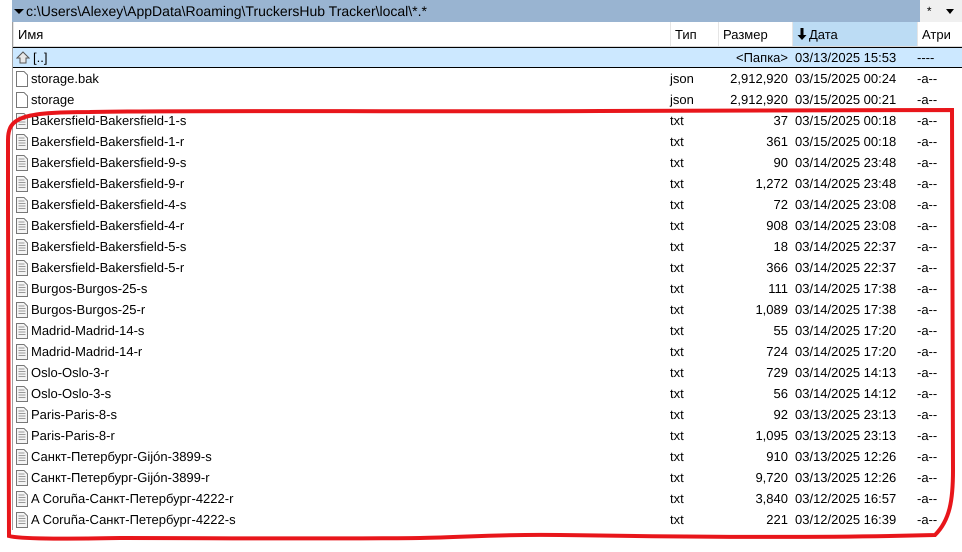  What do you see at coordinates (846, 99) in the screenshot?
I see `file-date: 03/15/2025 00:21` at bounding box center [846, 99].